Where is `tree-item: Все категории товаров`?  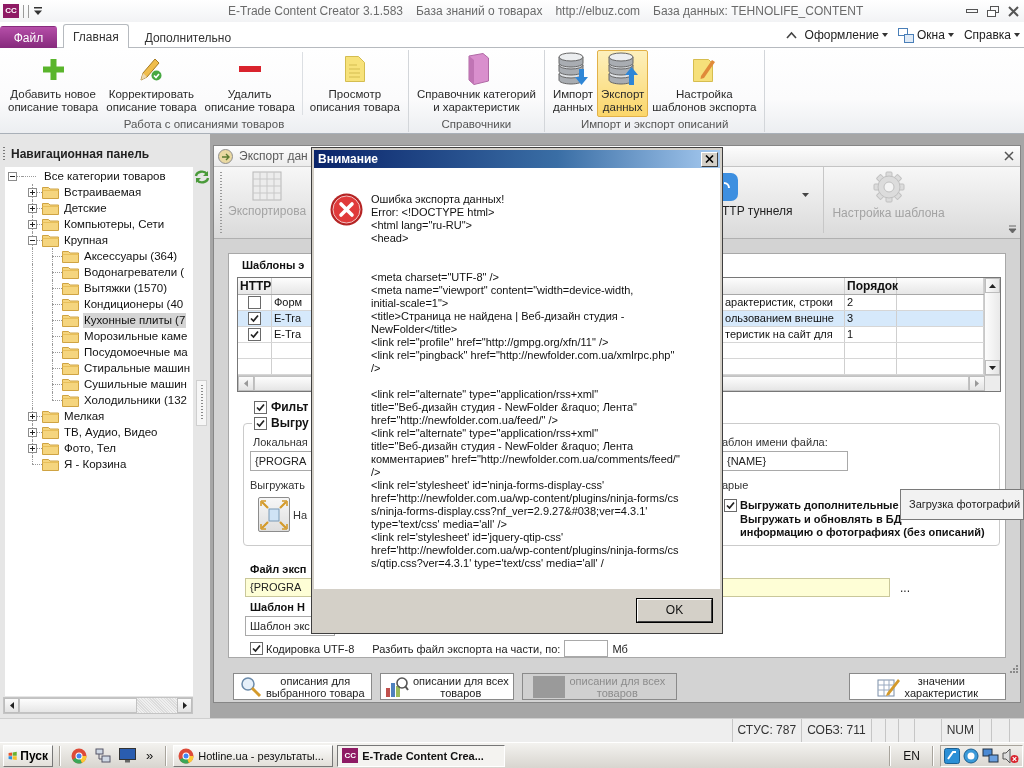 tree-item: Все категории товаров is located at coordinates (105, 176).